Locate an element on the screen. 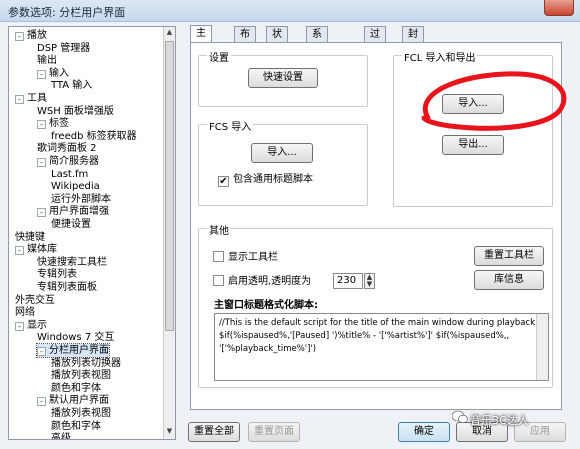 This screenshot has height=449, width=580. tree-item-label: freedb 标签获取器 is located at coordinates (94, 136).